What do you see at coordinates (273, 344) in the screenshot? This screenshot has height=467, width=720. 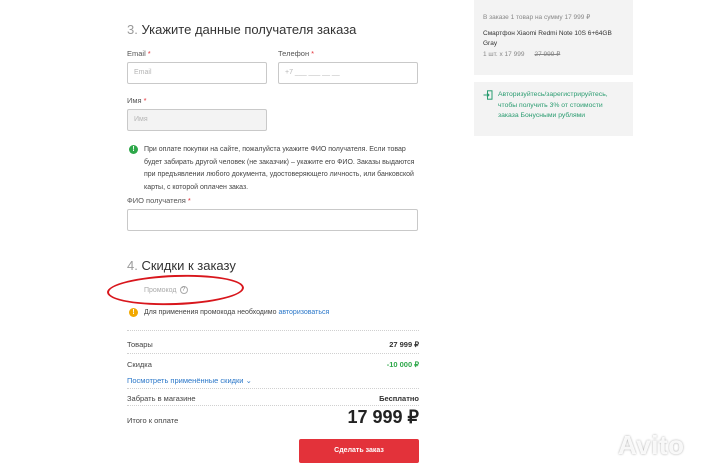 I see `summary-goods-row: Товары 27 999 ₽` at bounding box center [273, 344].